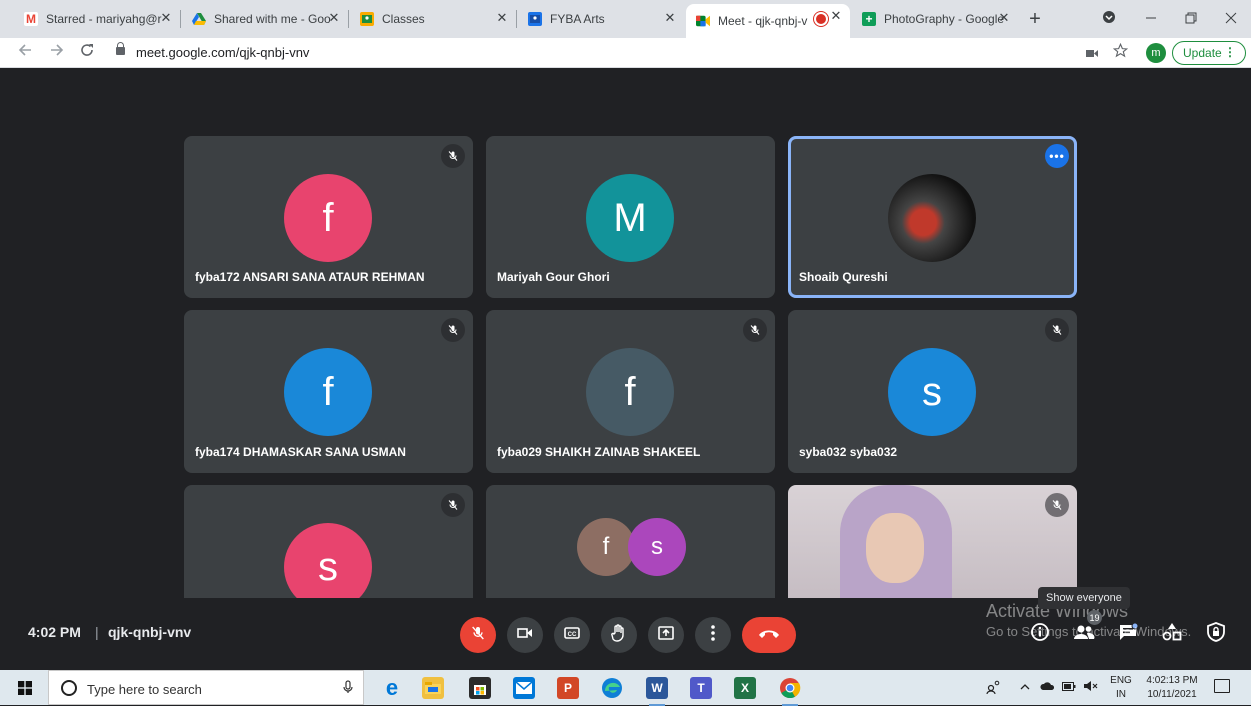  What do you see at coordinates (1209, 53) in the screenshot?
I see `update-button: Update ⋮` at bounding box center [1209, 53].